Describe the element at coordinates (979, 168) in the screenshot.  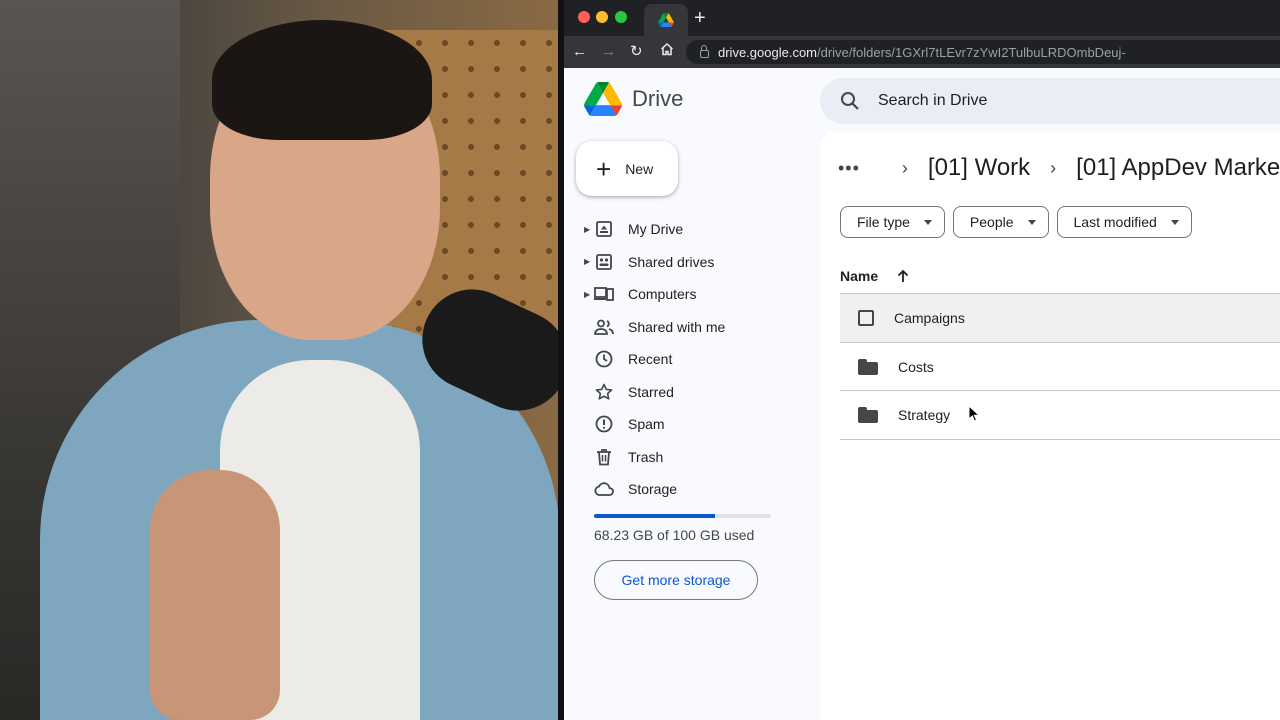
I see `breadcrumb-item: [01] Work` at that location.